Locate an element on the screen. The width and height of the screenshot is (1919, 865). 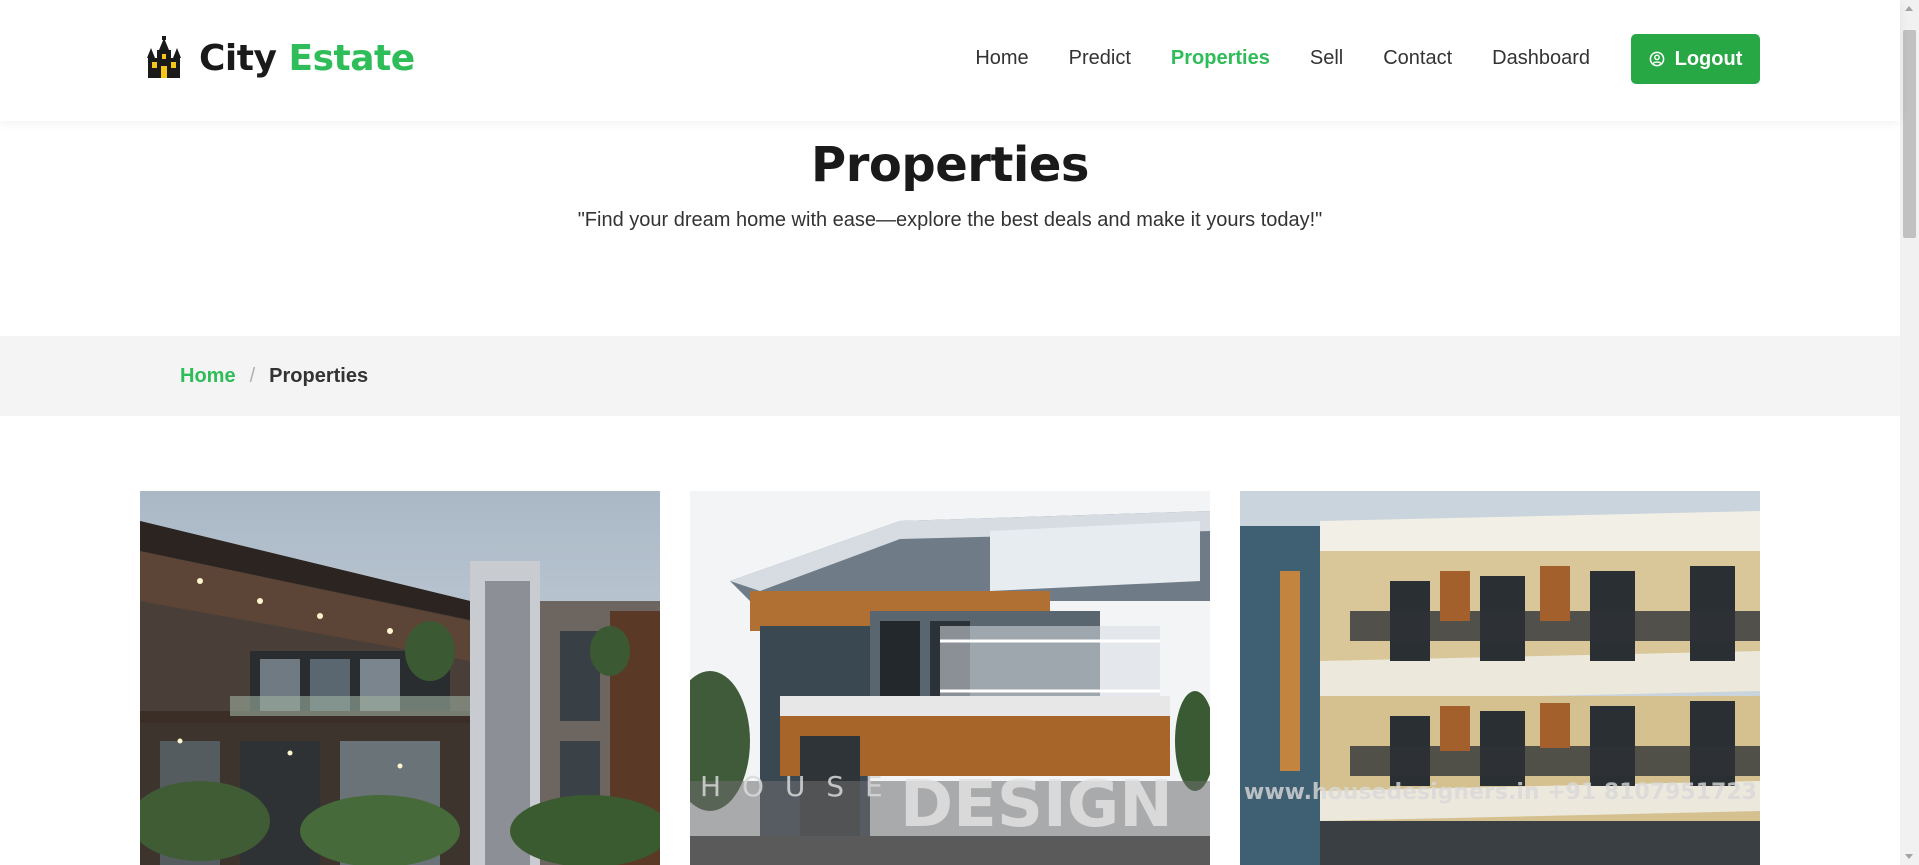
watermark-small-text: H O U S E is located at coordinates (794, 786).